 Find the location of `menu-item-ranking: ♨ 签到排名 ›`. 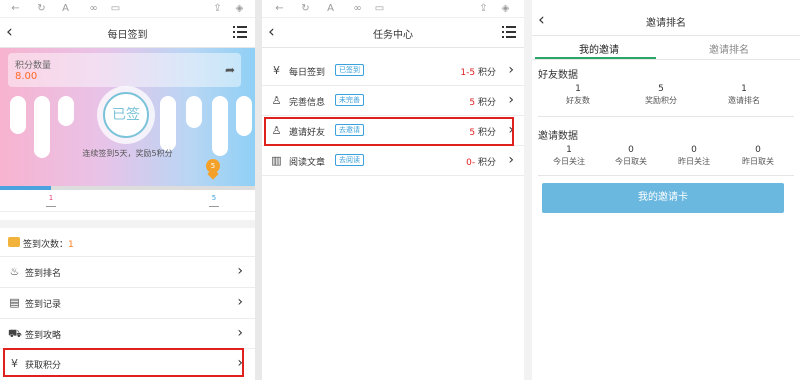

menu-item-ranking: ♨ 签到排名 › is located at coordinates (127, 271).